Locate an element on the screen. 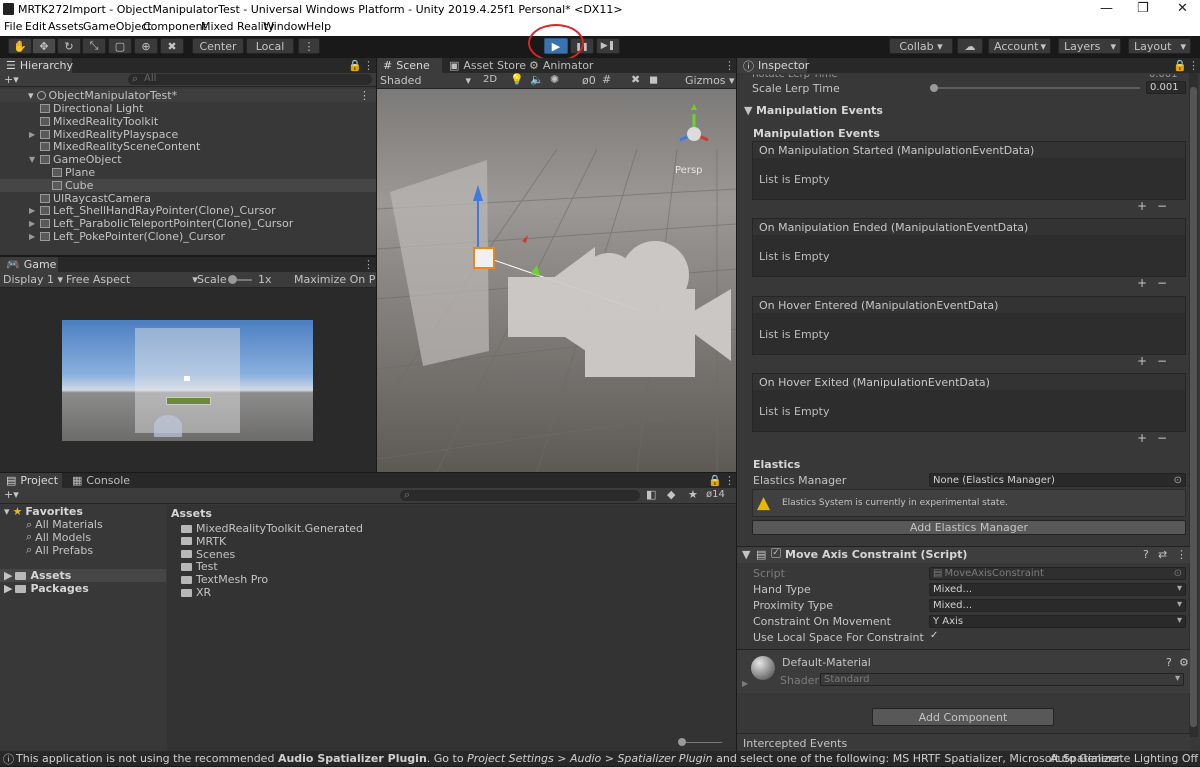 The image size is (1200, 767). asset-folder: Test is located at coordinates (451, 566).